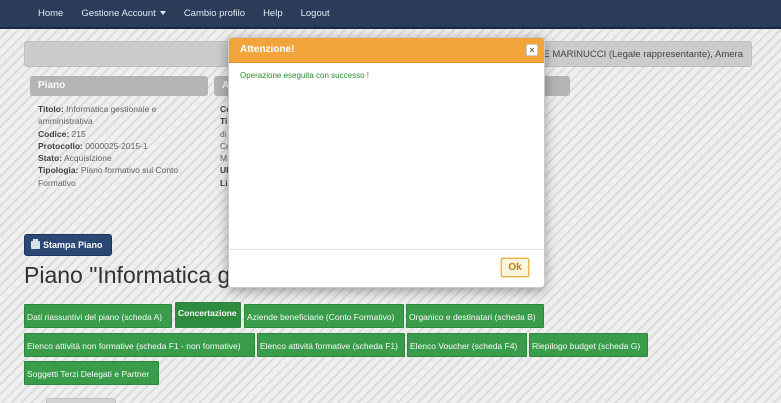 This screenshot has width=781, height=403. Describe the element at coordinates (386, 50) in the screenshot. I see `dialog-header: Attenzione! ×` at that location.